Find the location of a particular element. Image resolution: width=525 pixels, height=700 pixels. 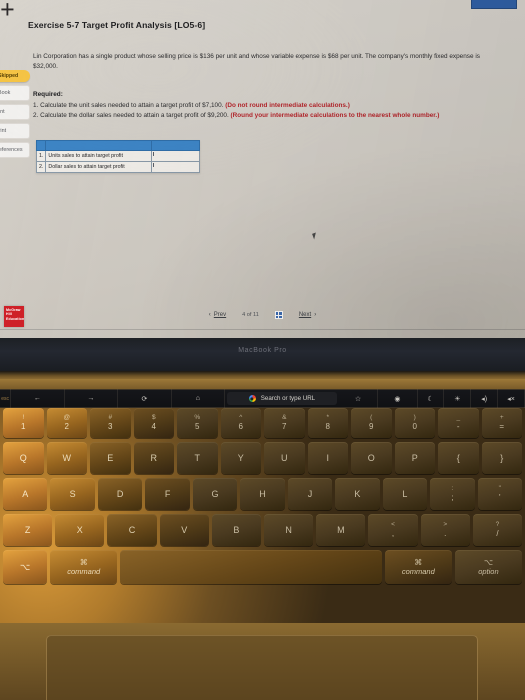

key-m: M is located at coordinates (341, 530).